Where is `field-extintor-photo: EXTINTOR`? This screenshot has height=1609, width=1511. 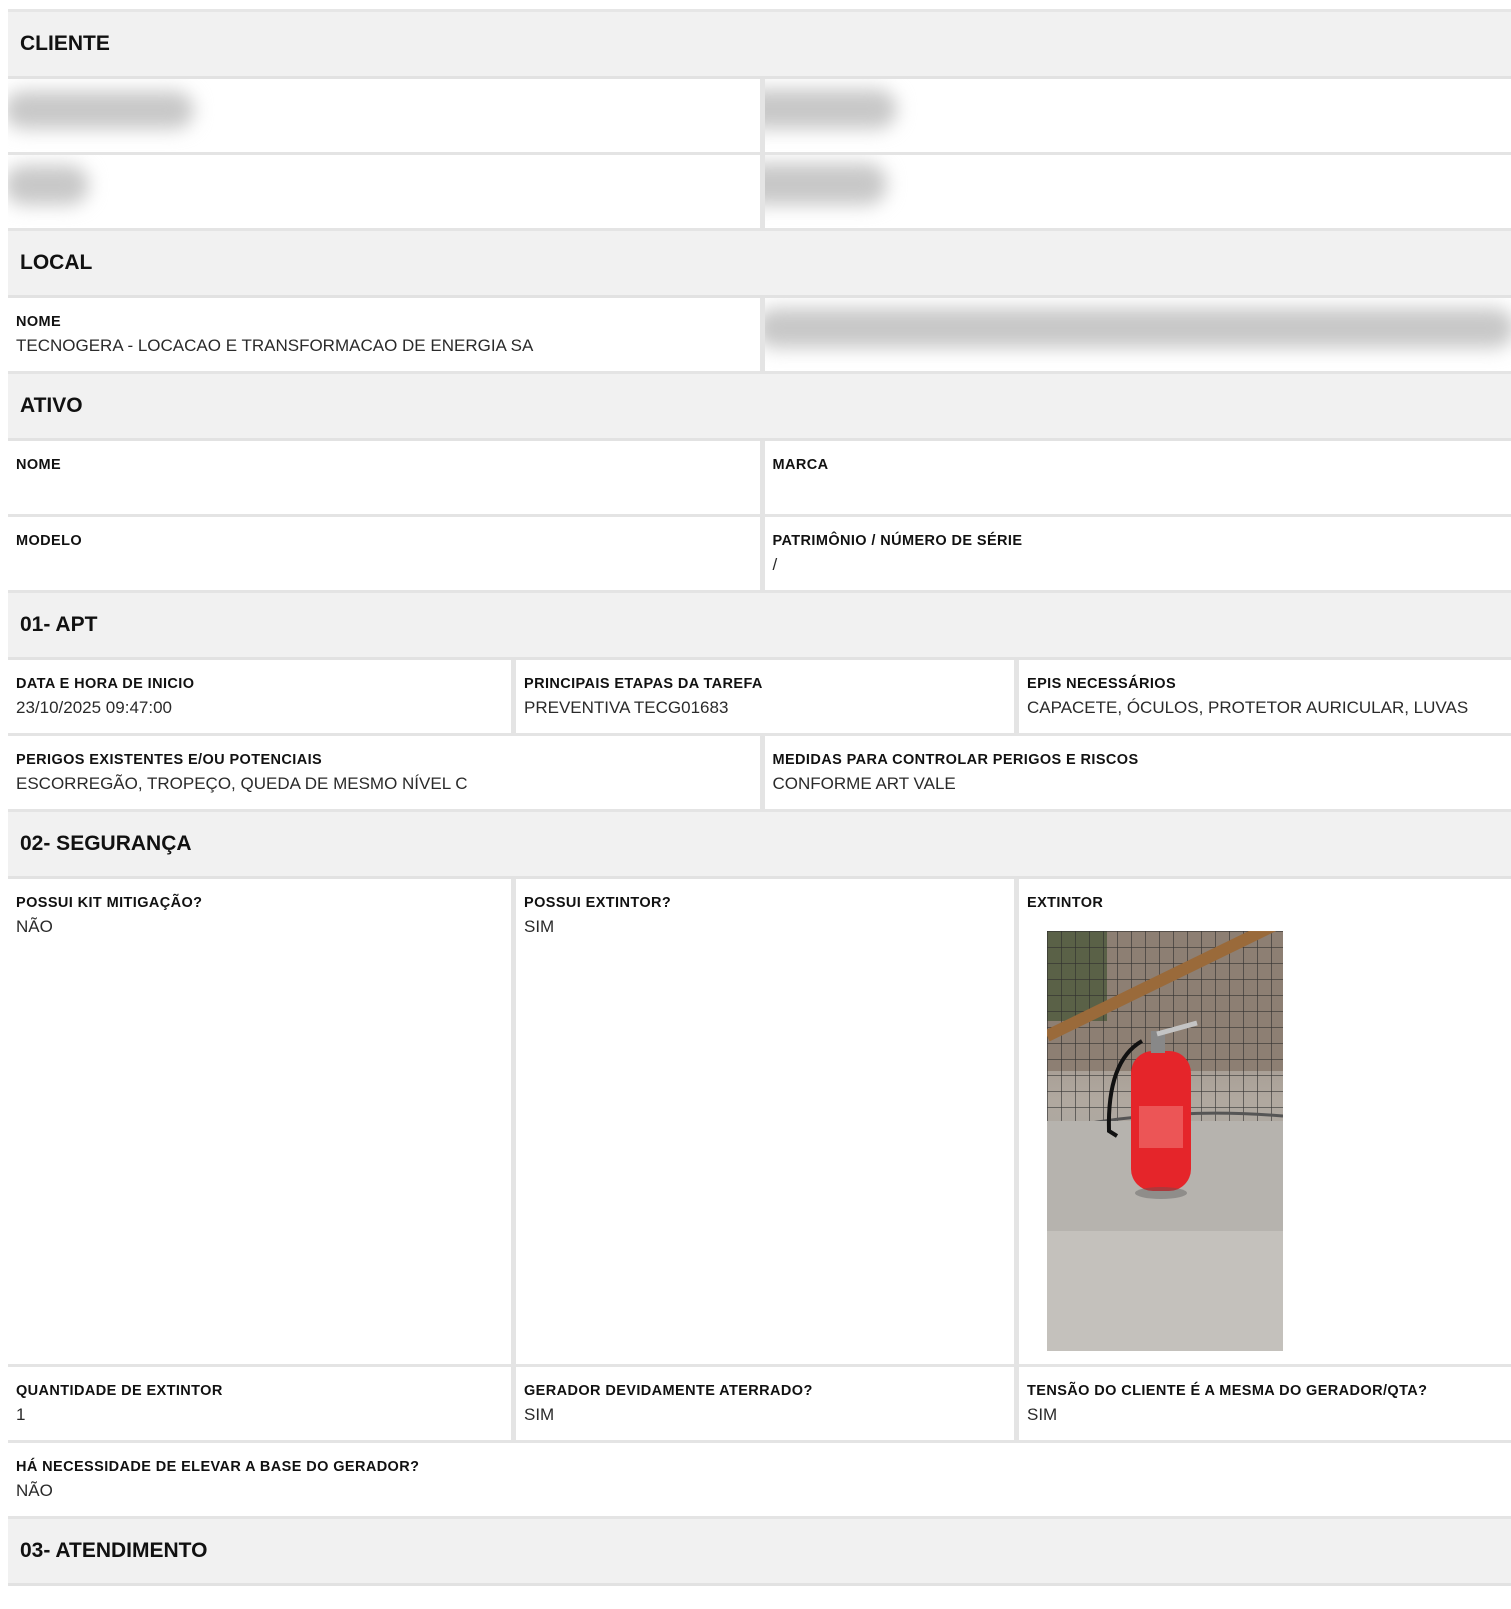
field-extintor-photo: EXTINTOR is located at coordinates (1262, 1121).